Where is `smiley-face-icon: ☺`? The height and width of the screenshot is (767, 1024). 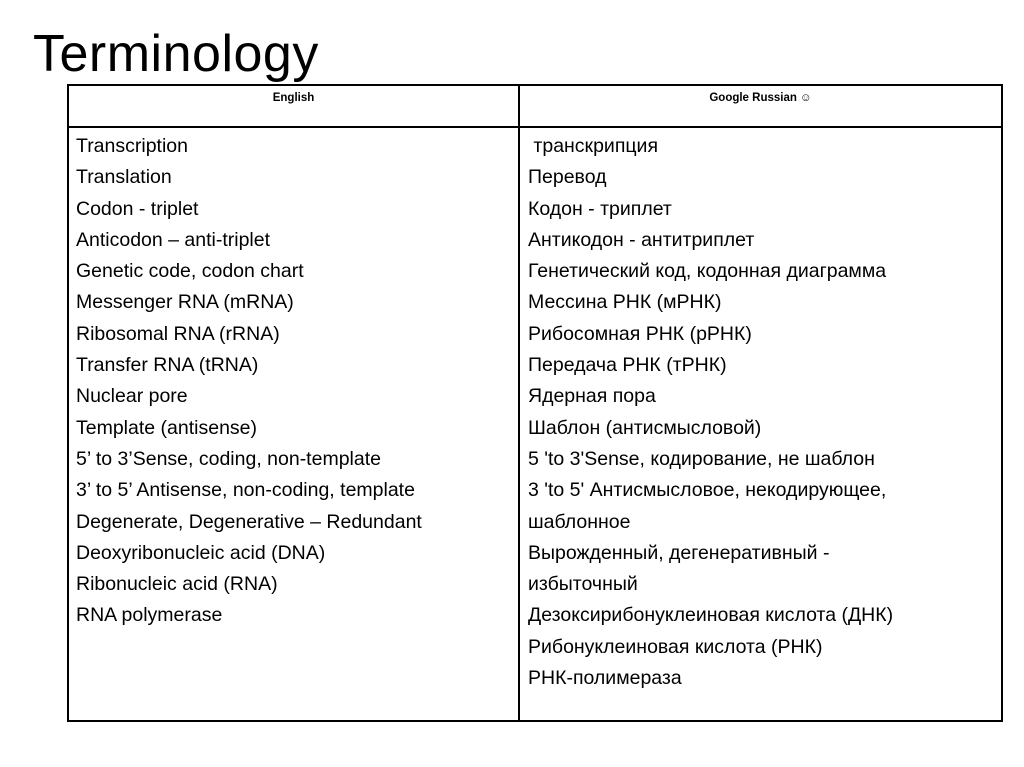 smiley-face-icon: ☺ is located at coordinates (805, 98).